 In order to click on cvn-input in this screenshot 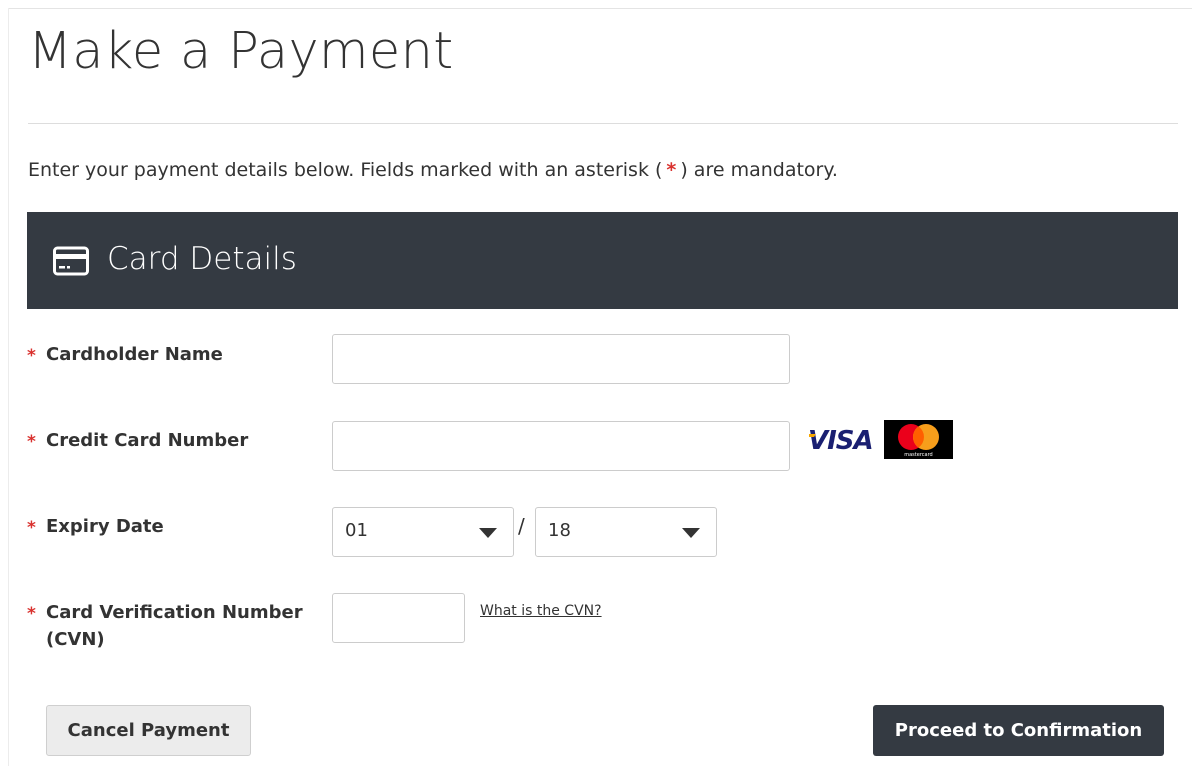, I will do `click(398, 618)`.